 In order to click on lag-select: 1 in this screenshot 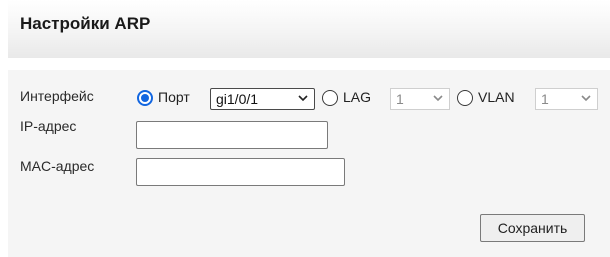, I will do `click(420, 99)`.